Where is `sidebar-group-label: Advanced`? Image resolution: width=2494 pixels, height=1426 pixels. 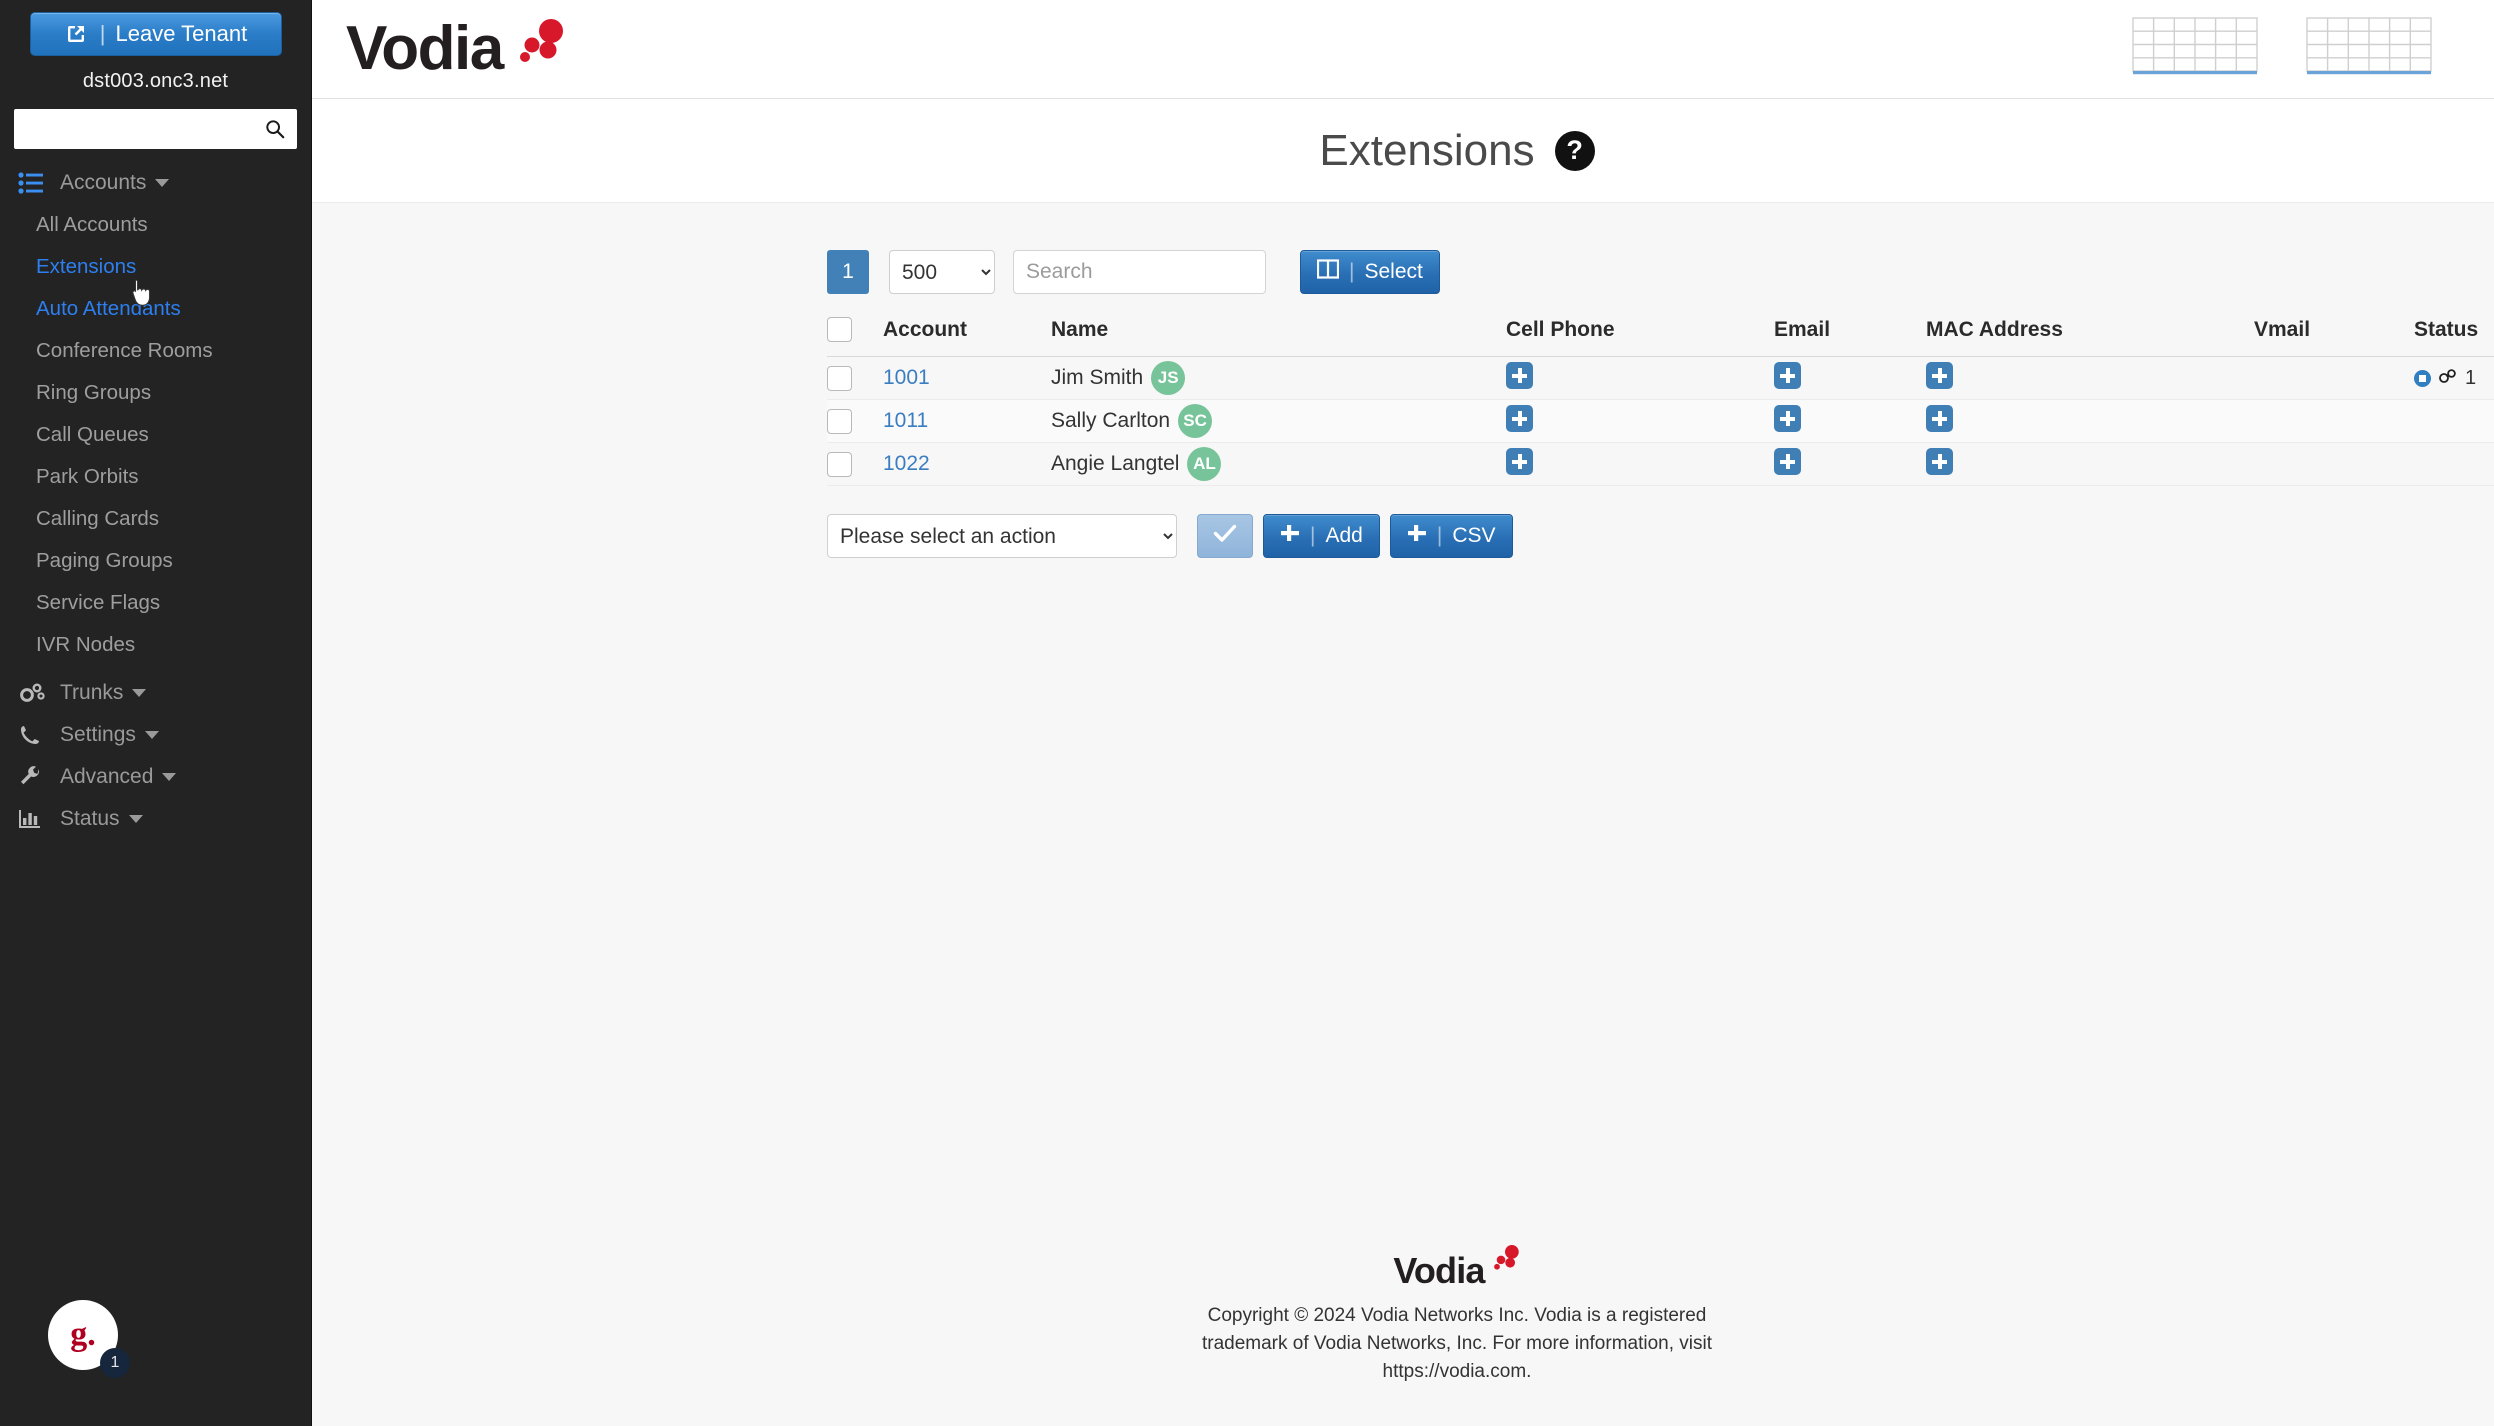 sidebar-group-label: Advanced is located at coordinates (107, 776).